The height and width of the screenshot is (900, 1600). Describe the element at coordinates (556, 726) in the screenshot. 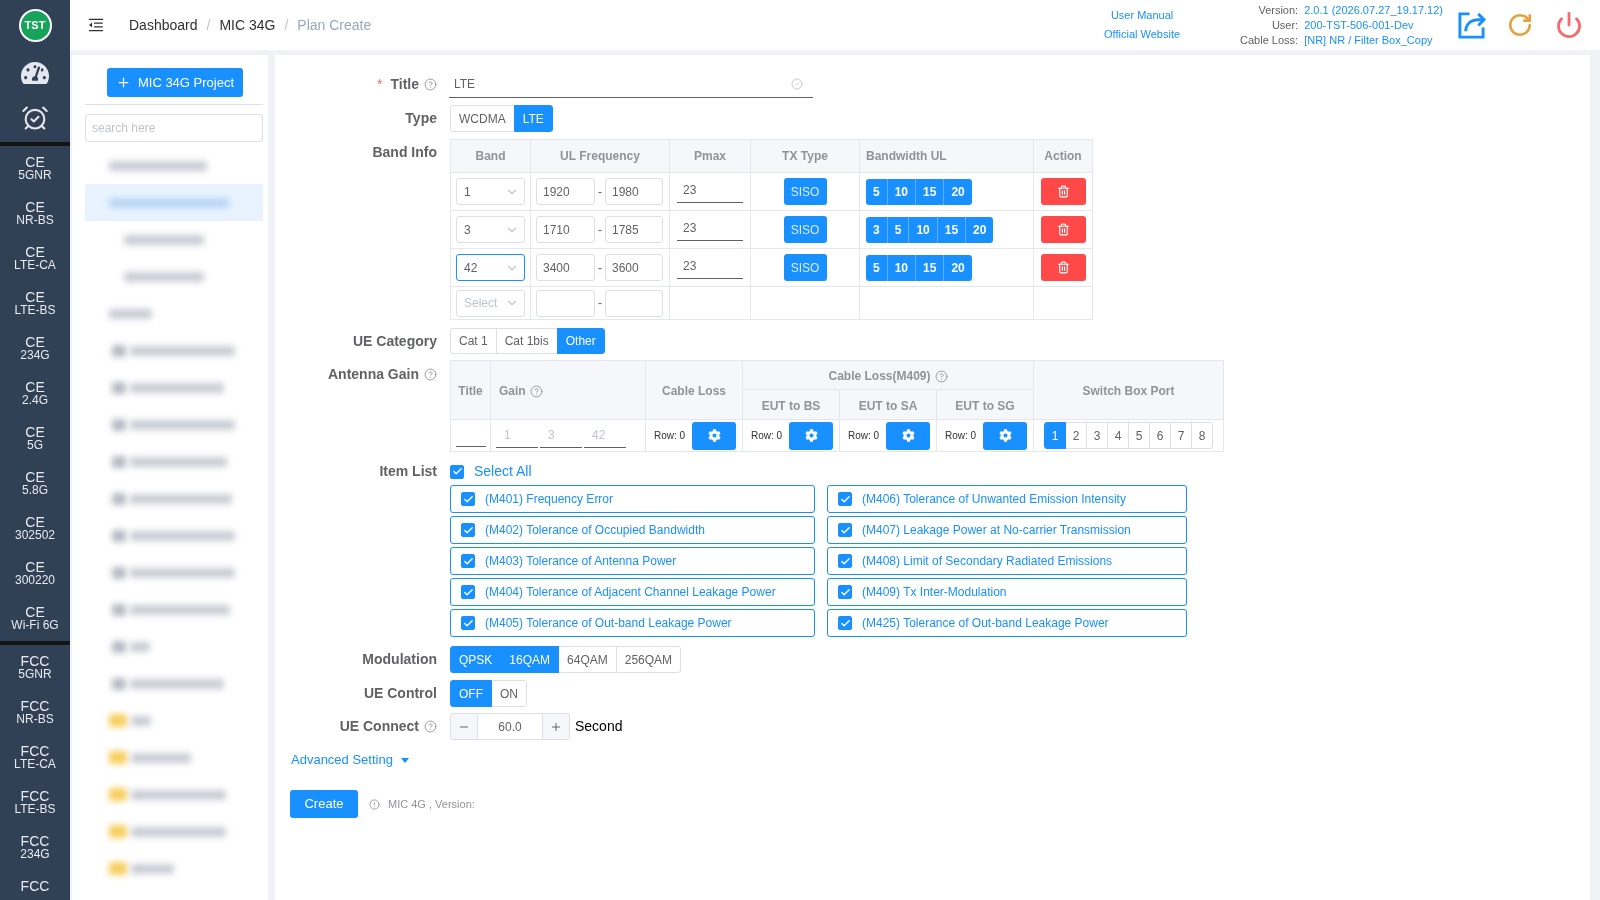

I see `increment-button` at that location.